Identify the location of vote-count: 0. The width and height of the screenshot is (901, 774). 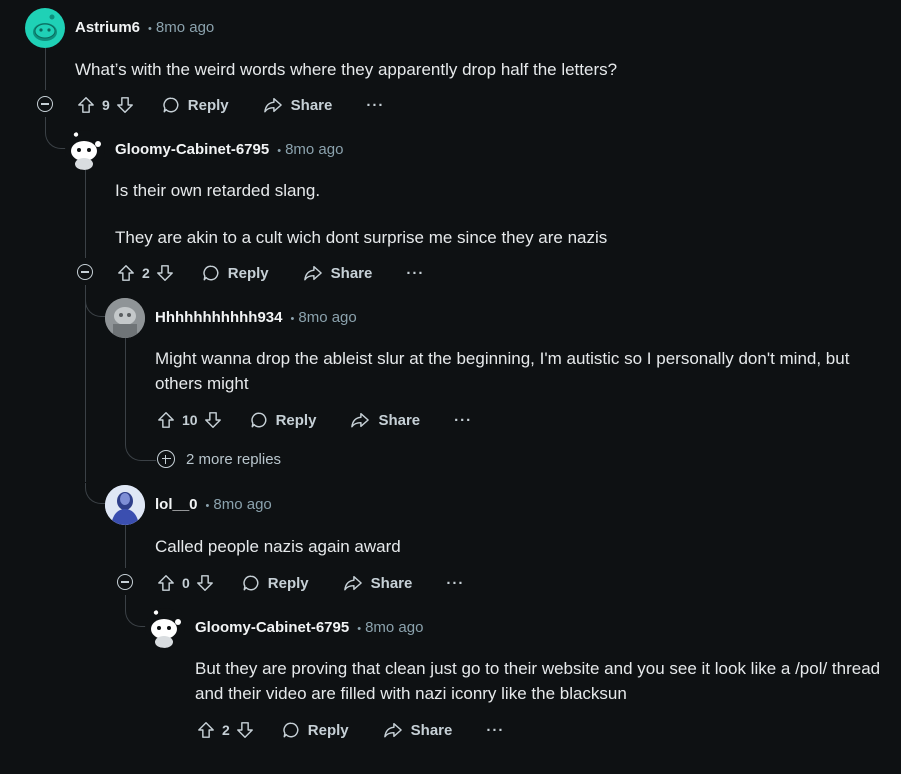
(186, 583).